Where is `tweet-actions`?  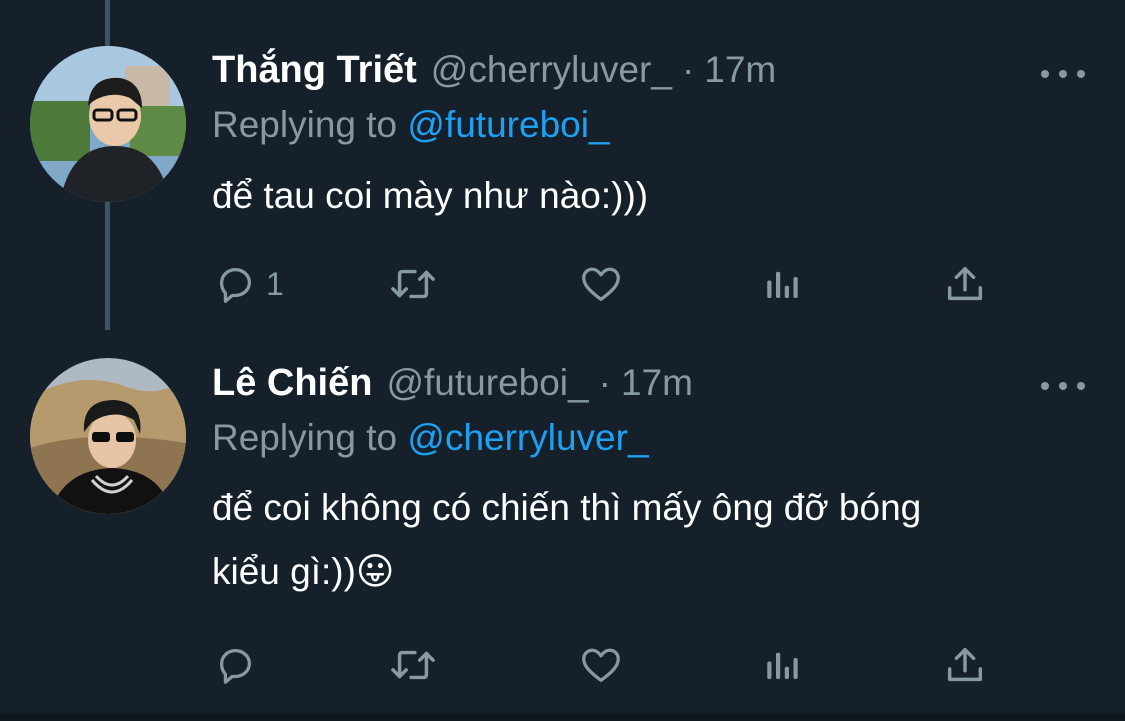
tweet-actions is located at coordinates (612, 665).